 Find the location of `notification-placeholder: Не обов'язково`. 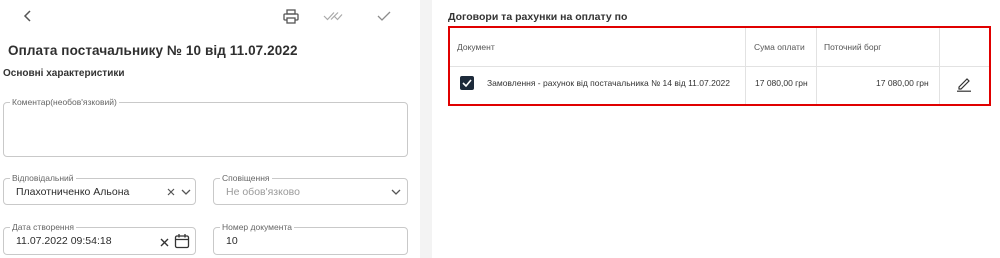

notification-placeholder: Не обов'язково is located at coordinates (263, 192).